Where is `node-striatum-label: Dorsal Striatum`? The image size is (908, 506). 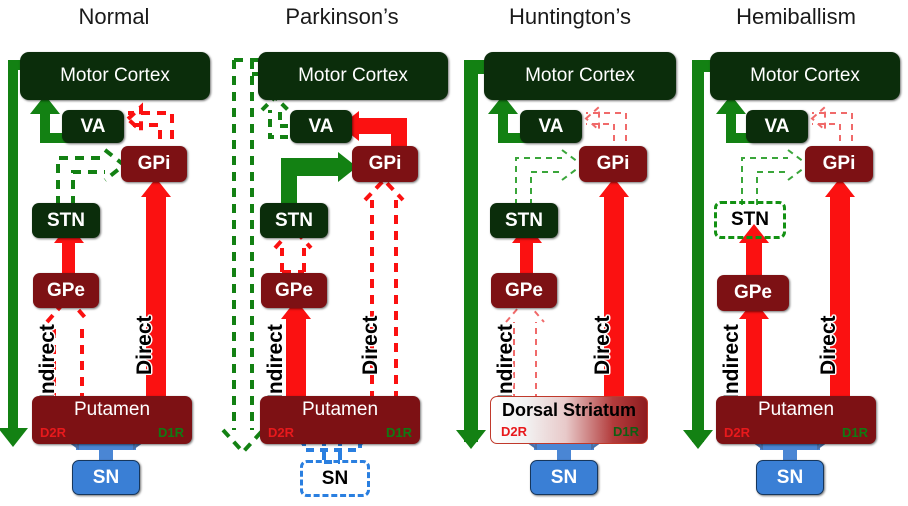 node-striatum-label: Dorsal Striatum is located at coordinates (569, 410).